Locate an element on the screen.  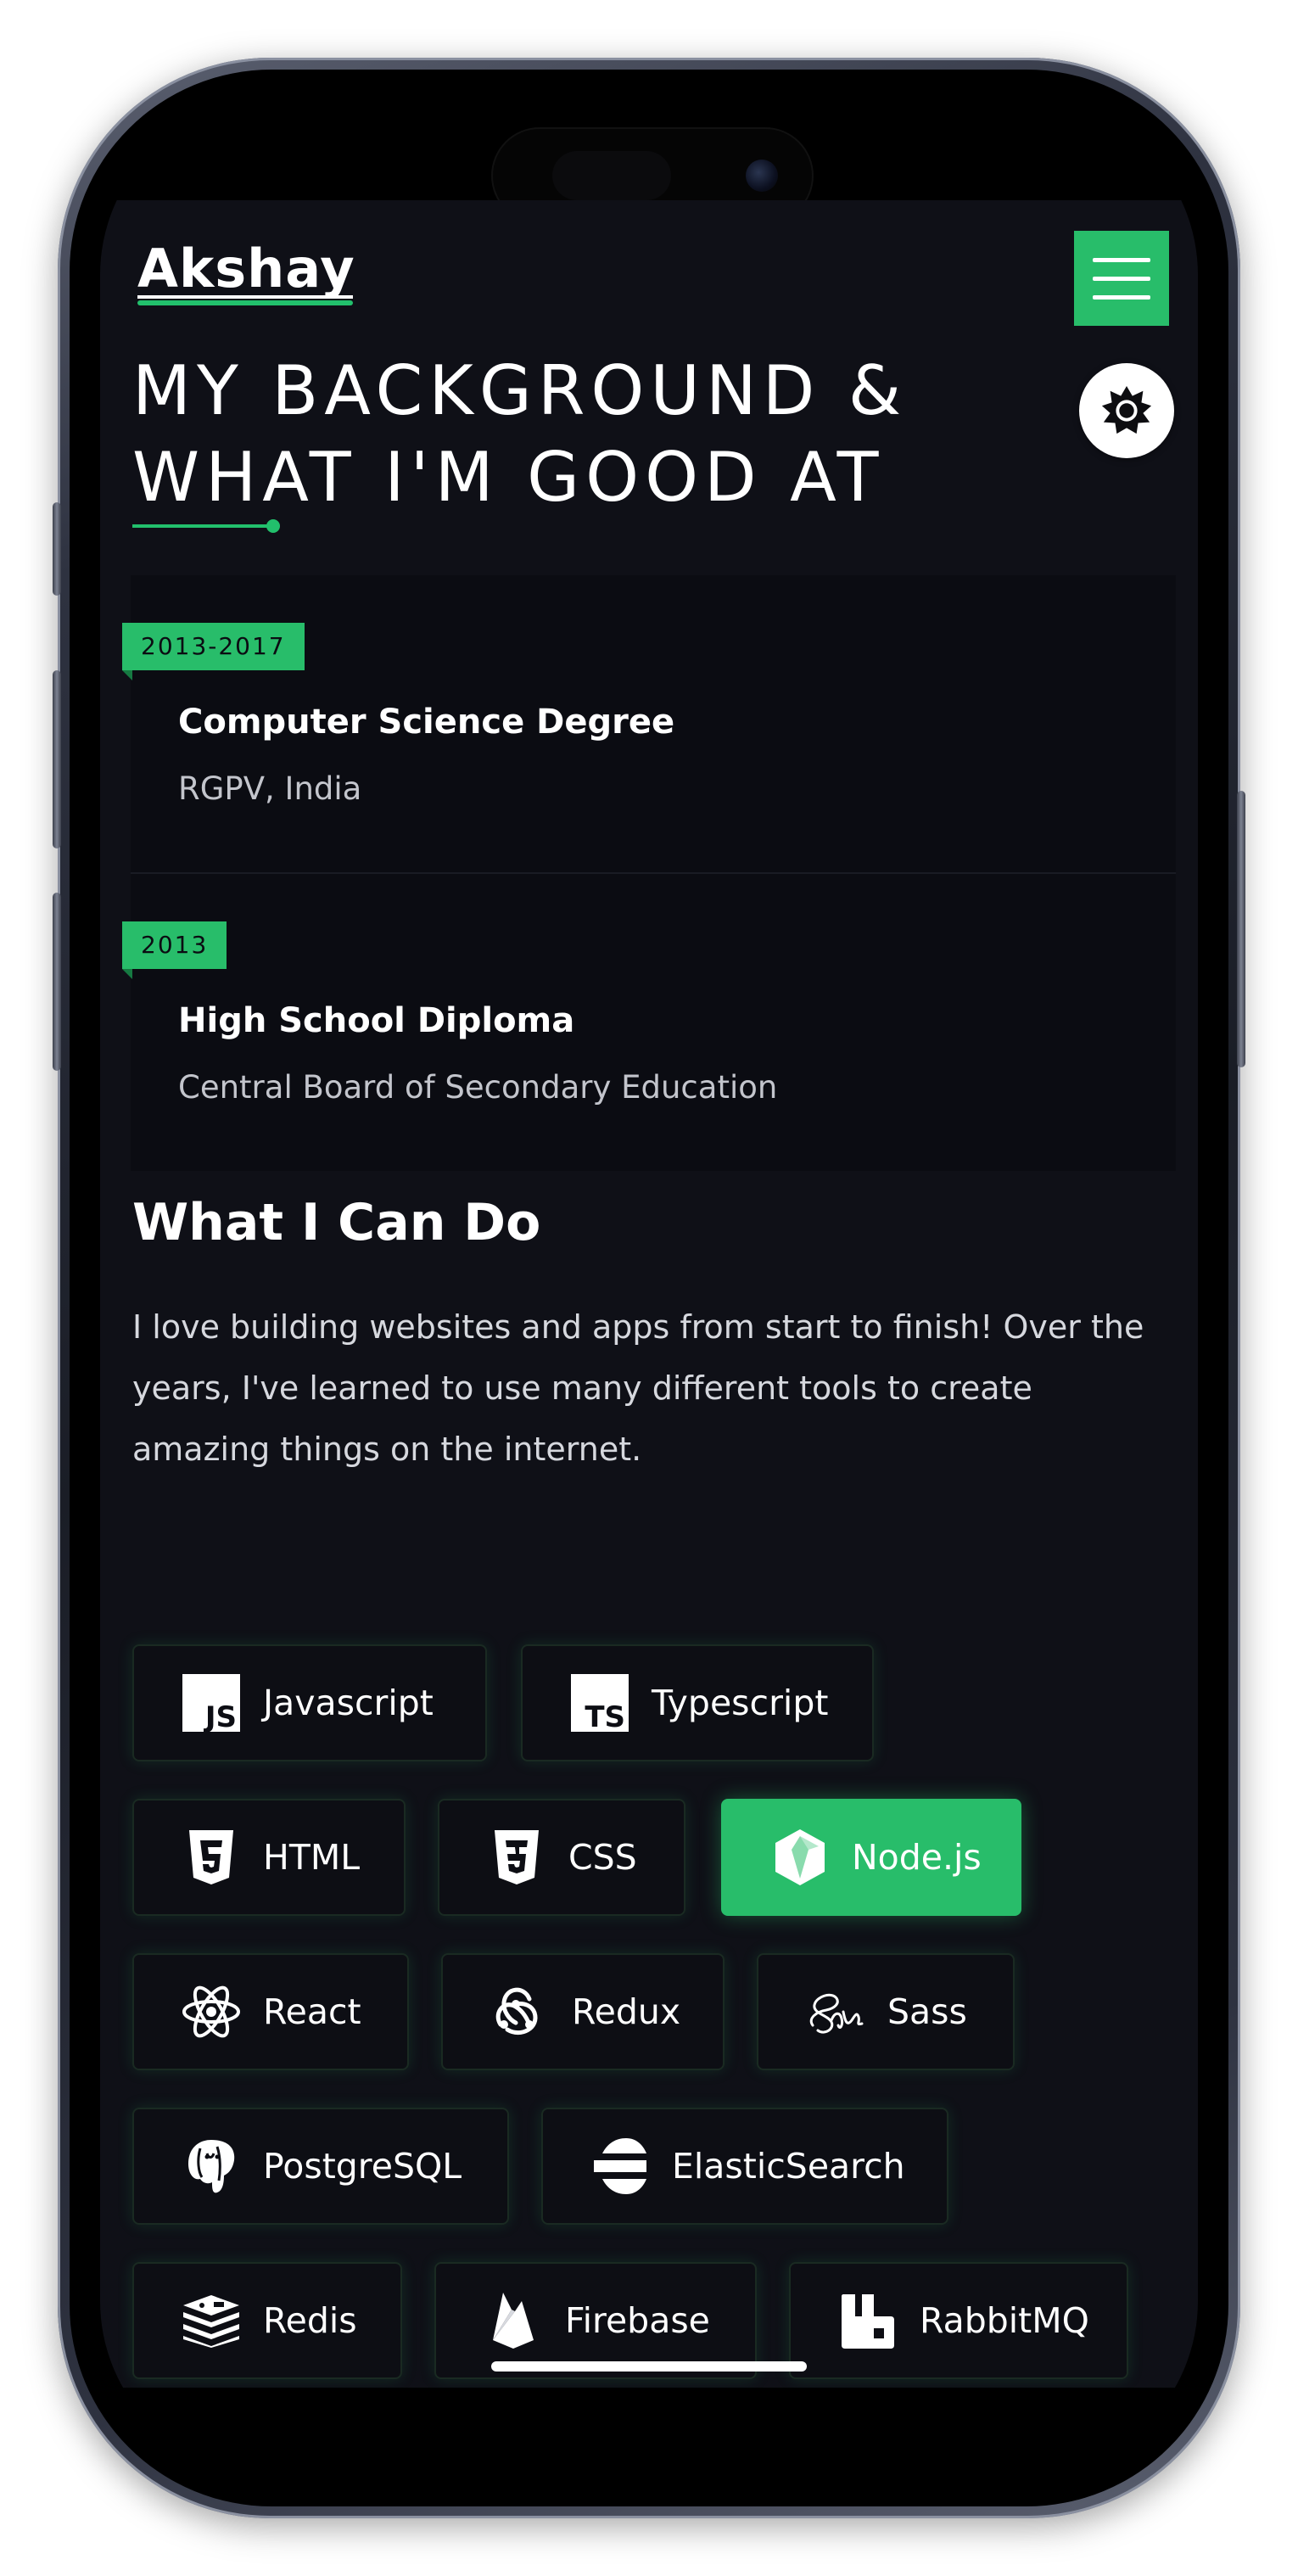
react-icon is located at coordinates (211, 2011).